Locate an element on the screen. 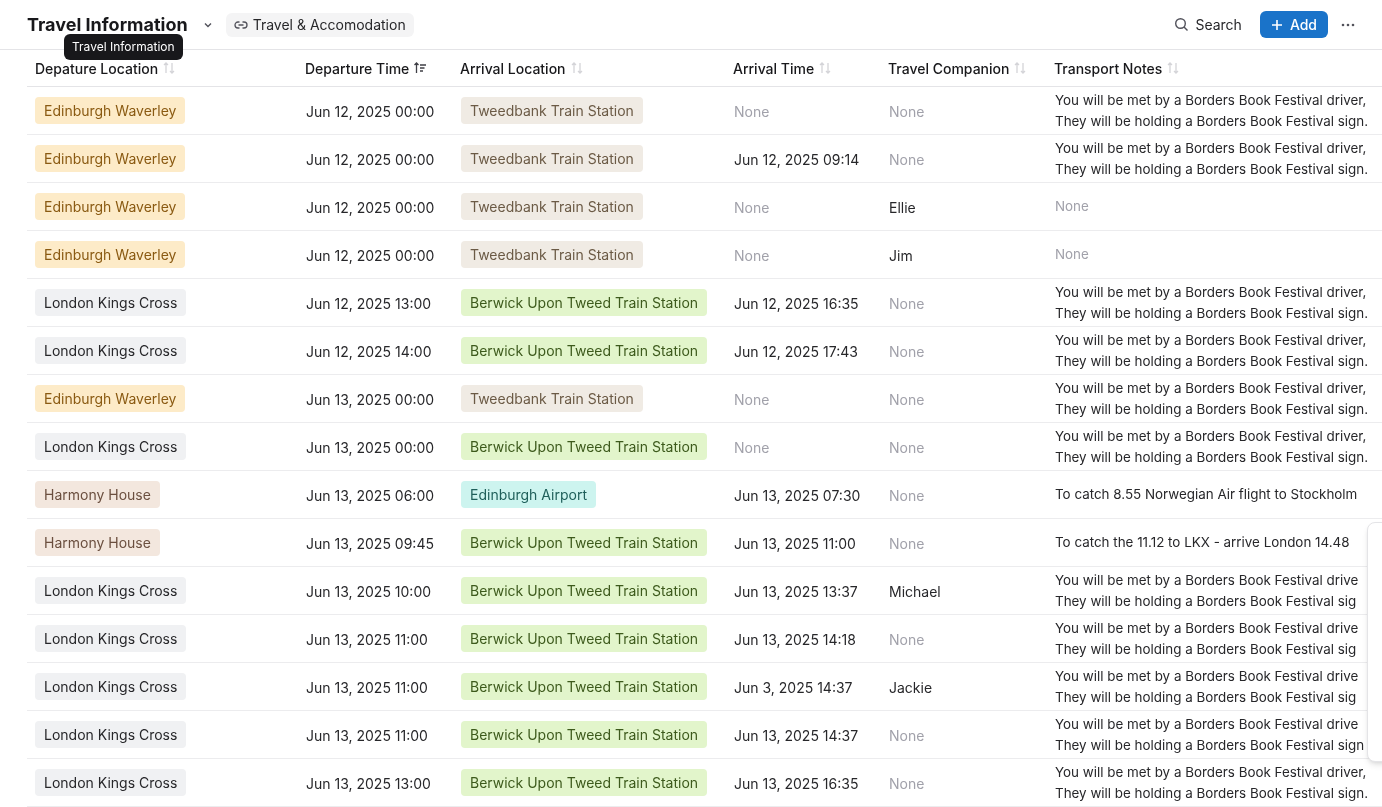 The width and height of the screenshot is (1382, 807). cell-text: Jun 13, 2025 10:00 is located at coordinates (369, 591).